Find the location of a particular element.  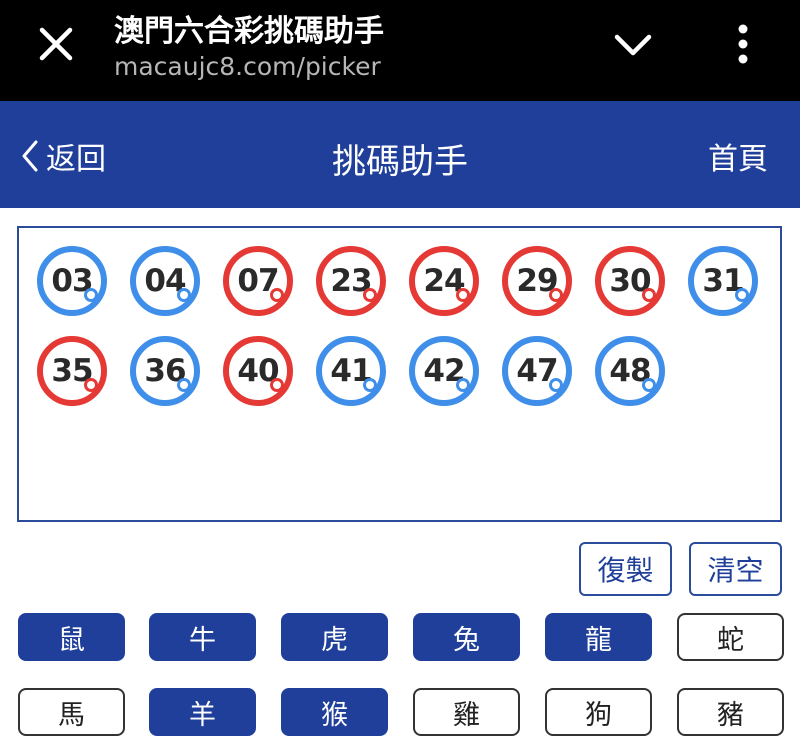

page-title: 挑碼助手 is located at coordinates (400, 162).